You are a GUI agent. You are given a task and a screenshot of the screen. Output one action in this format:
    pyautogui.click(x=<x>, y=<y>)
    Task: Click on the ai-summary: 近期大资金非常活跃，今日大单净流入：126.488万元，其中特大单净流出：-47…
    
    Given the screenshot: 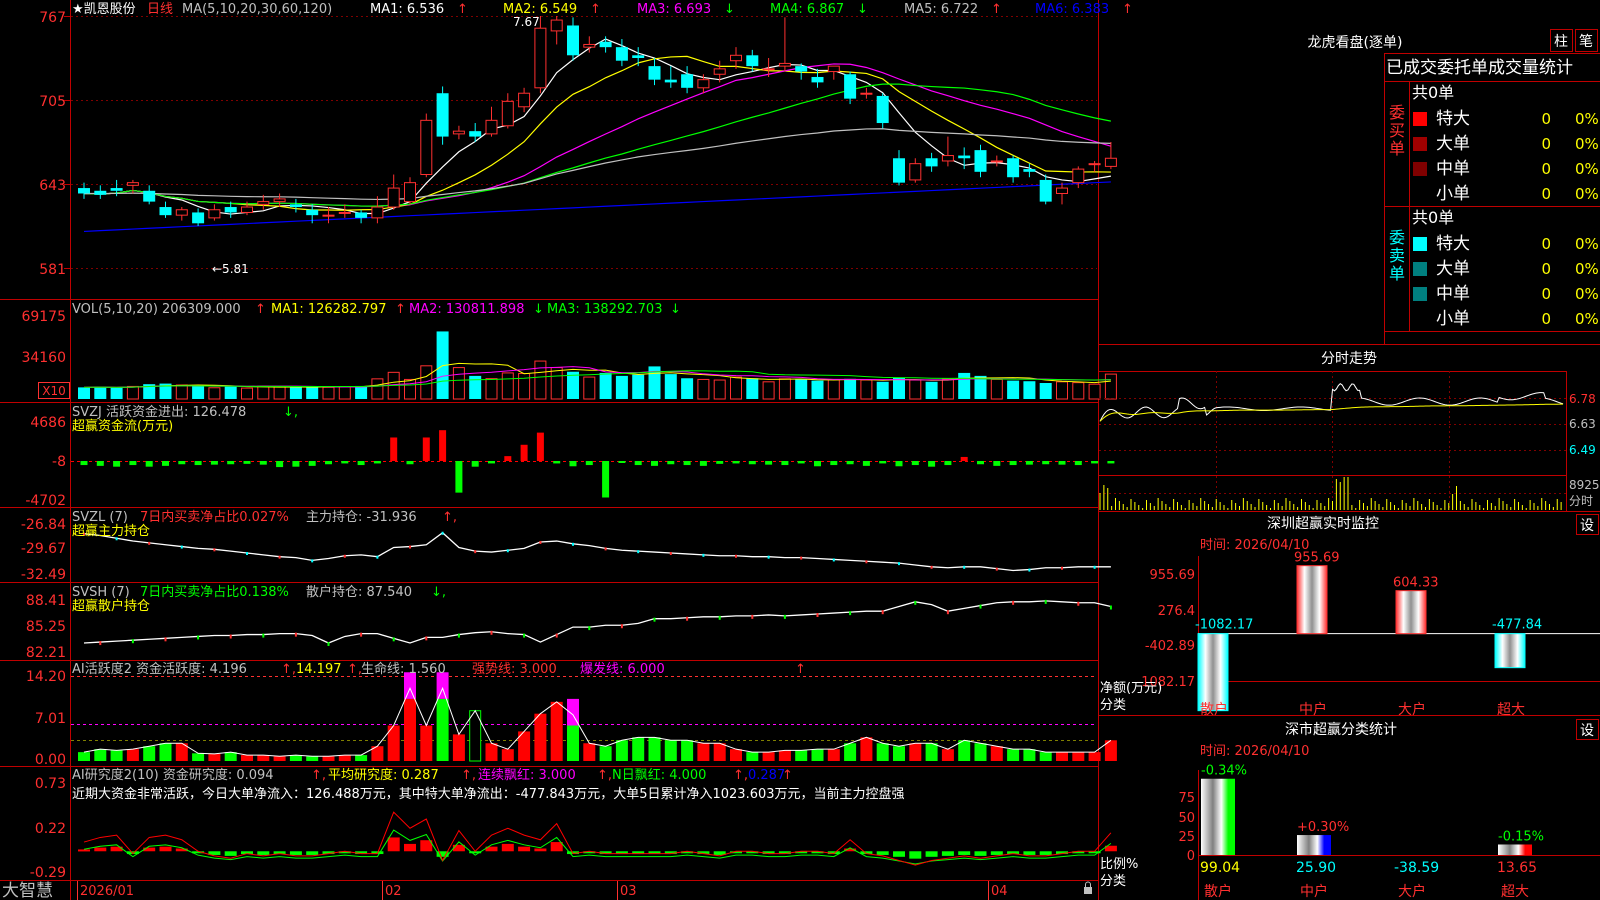 What is the action you would take?
    pyautogui.click(x=488, y=794)
    